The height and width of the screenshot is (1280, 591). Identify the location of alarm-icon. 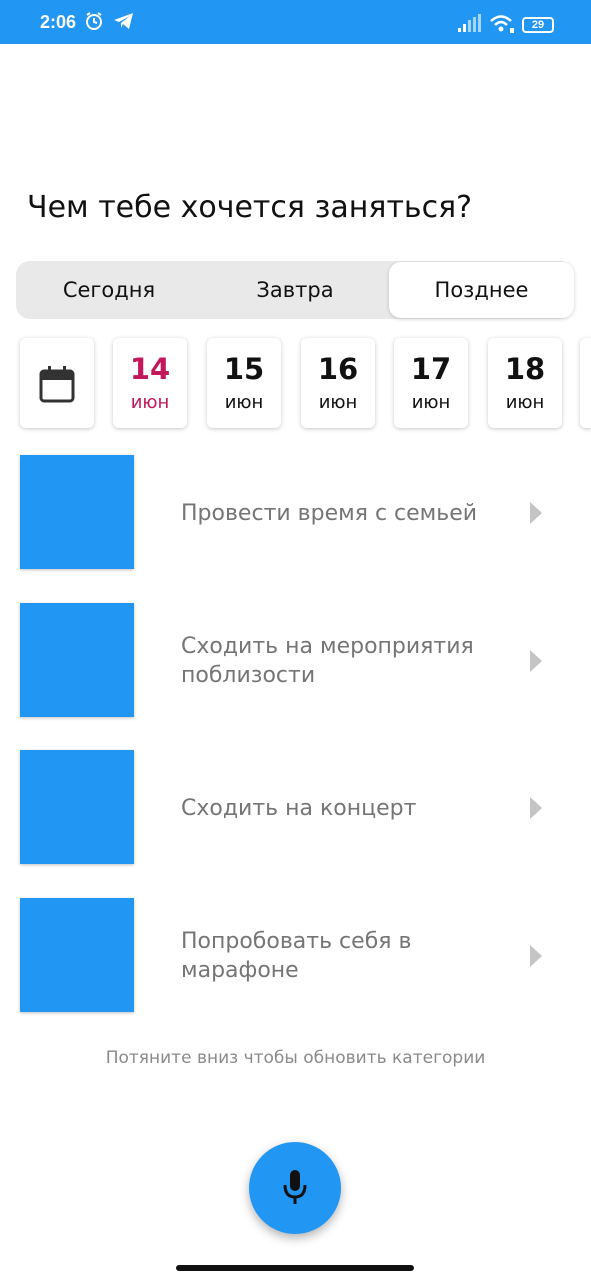
(94, 23).